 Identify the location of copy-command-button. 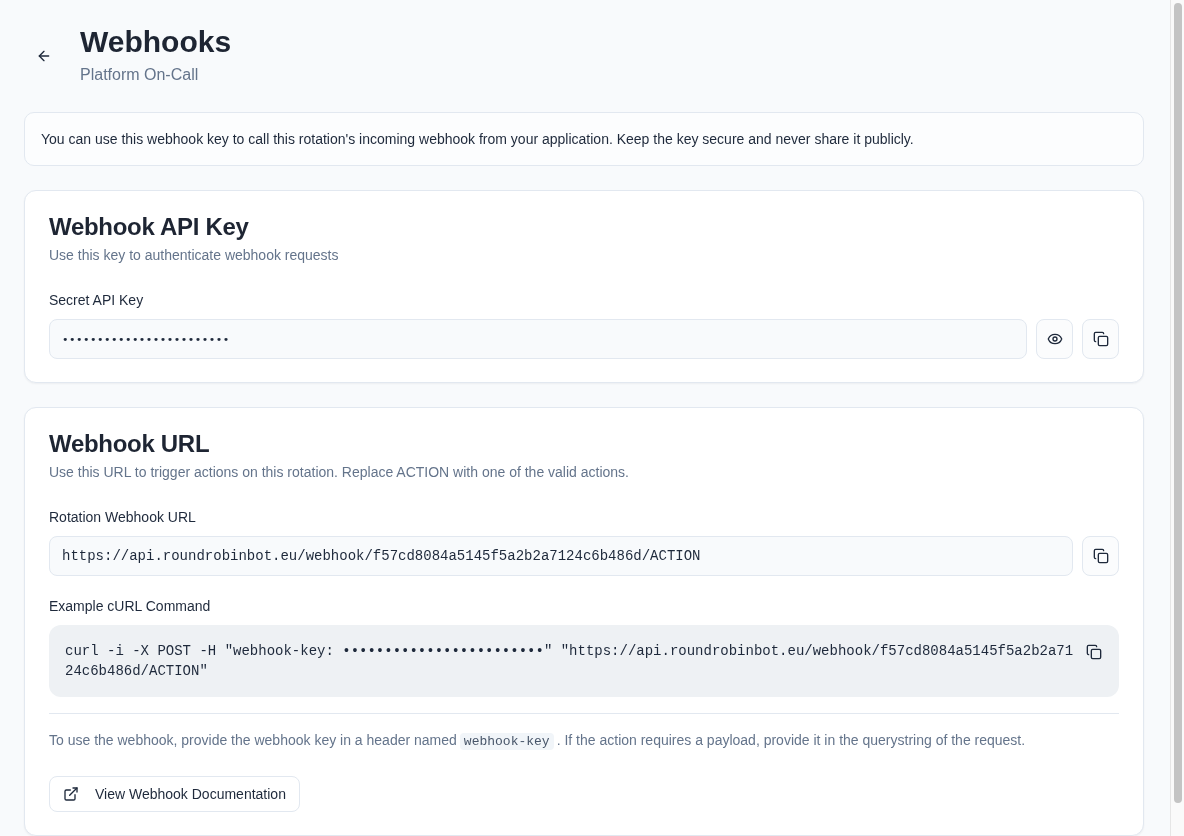
(1094, 652).